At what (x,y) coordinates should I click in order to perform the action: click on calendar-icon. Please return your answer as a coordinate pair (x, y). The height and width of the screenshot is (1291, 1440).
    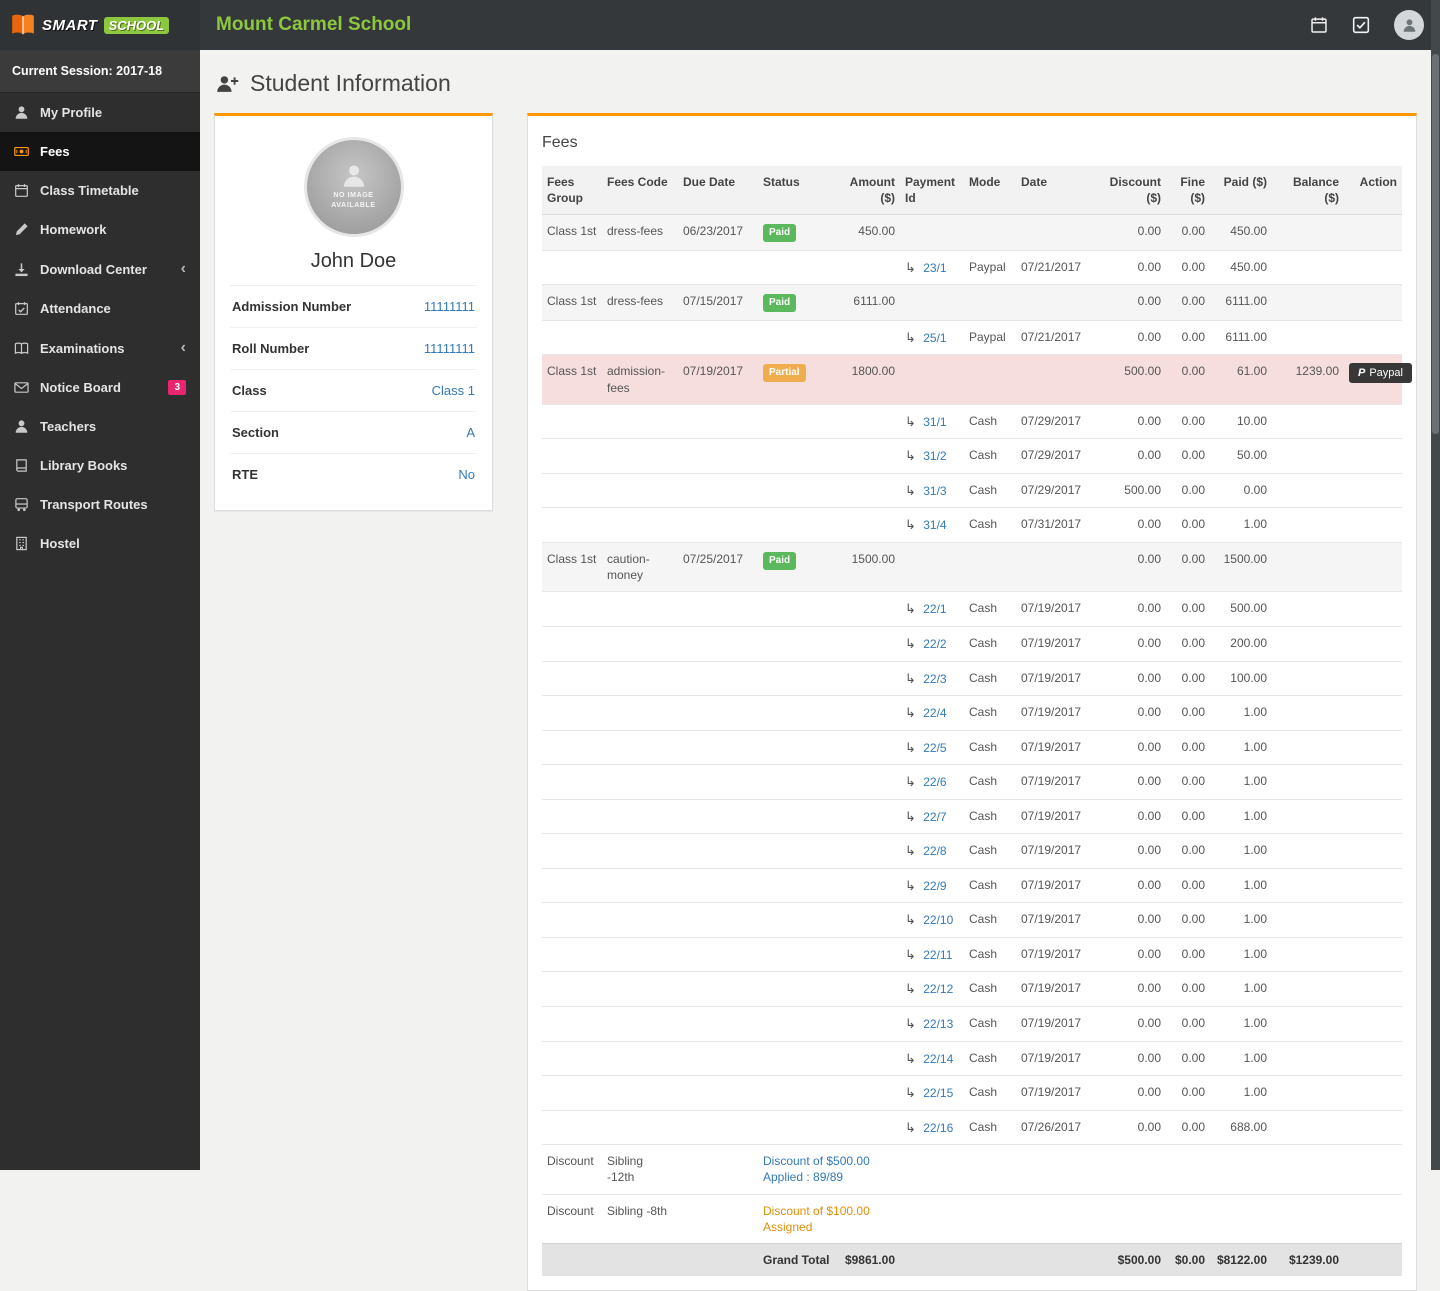
    Looking at the image, I should click on (1319, 25).